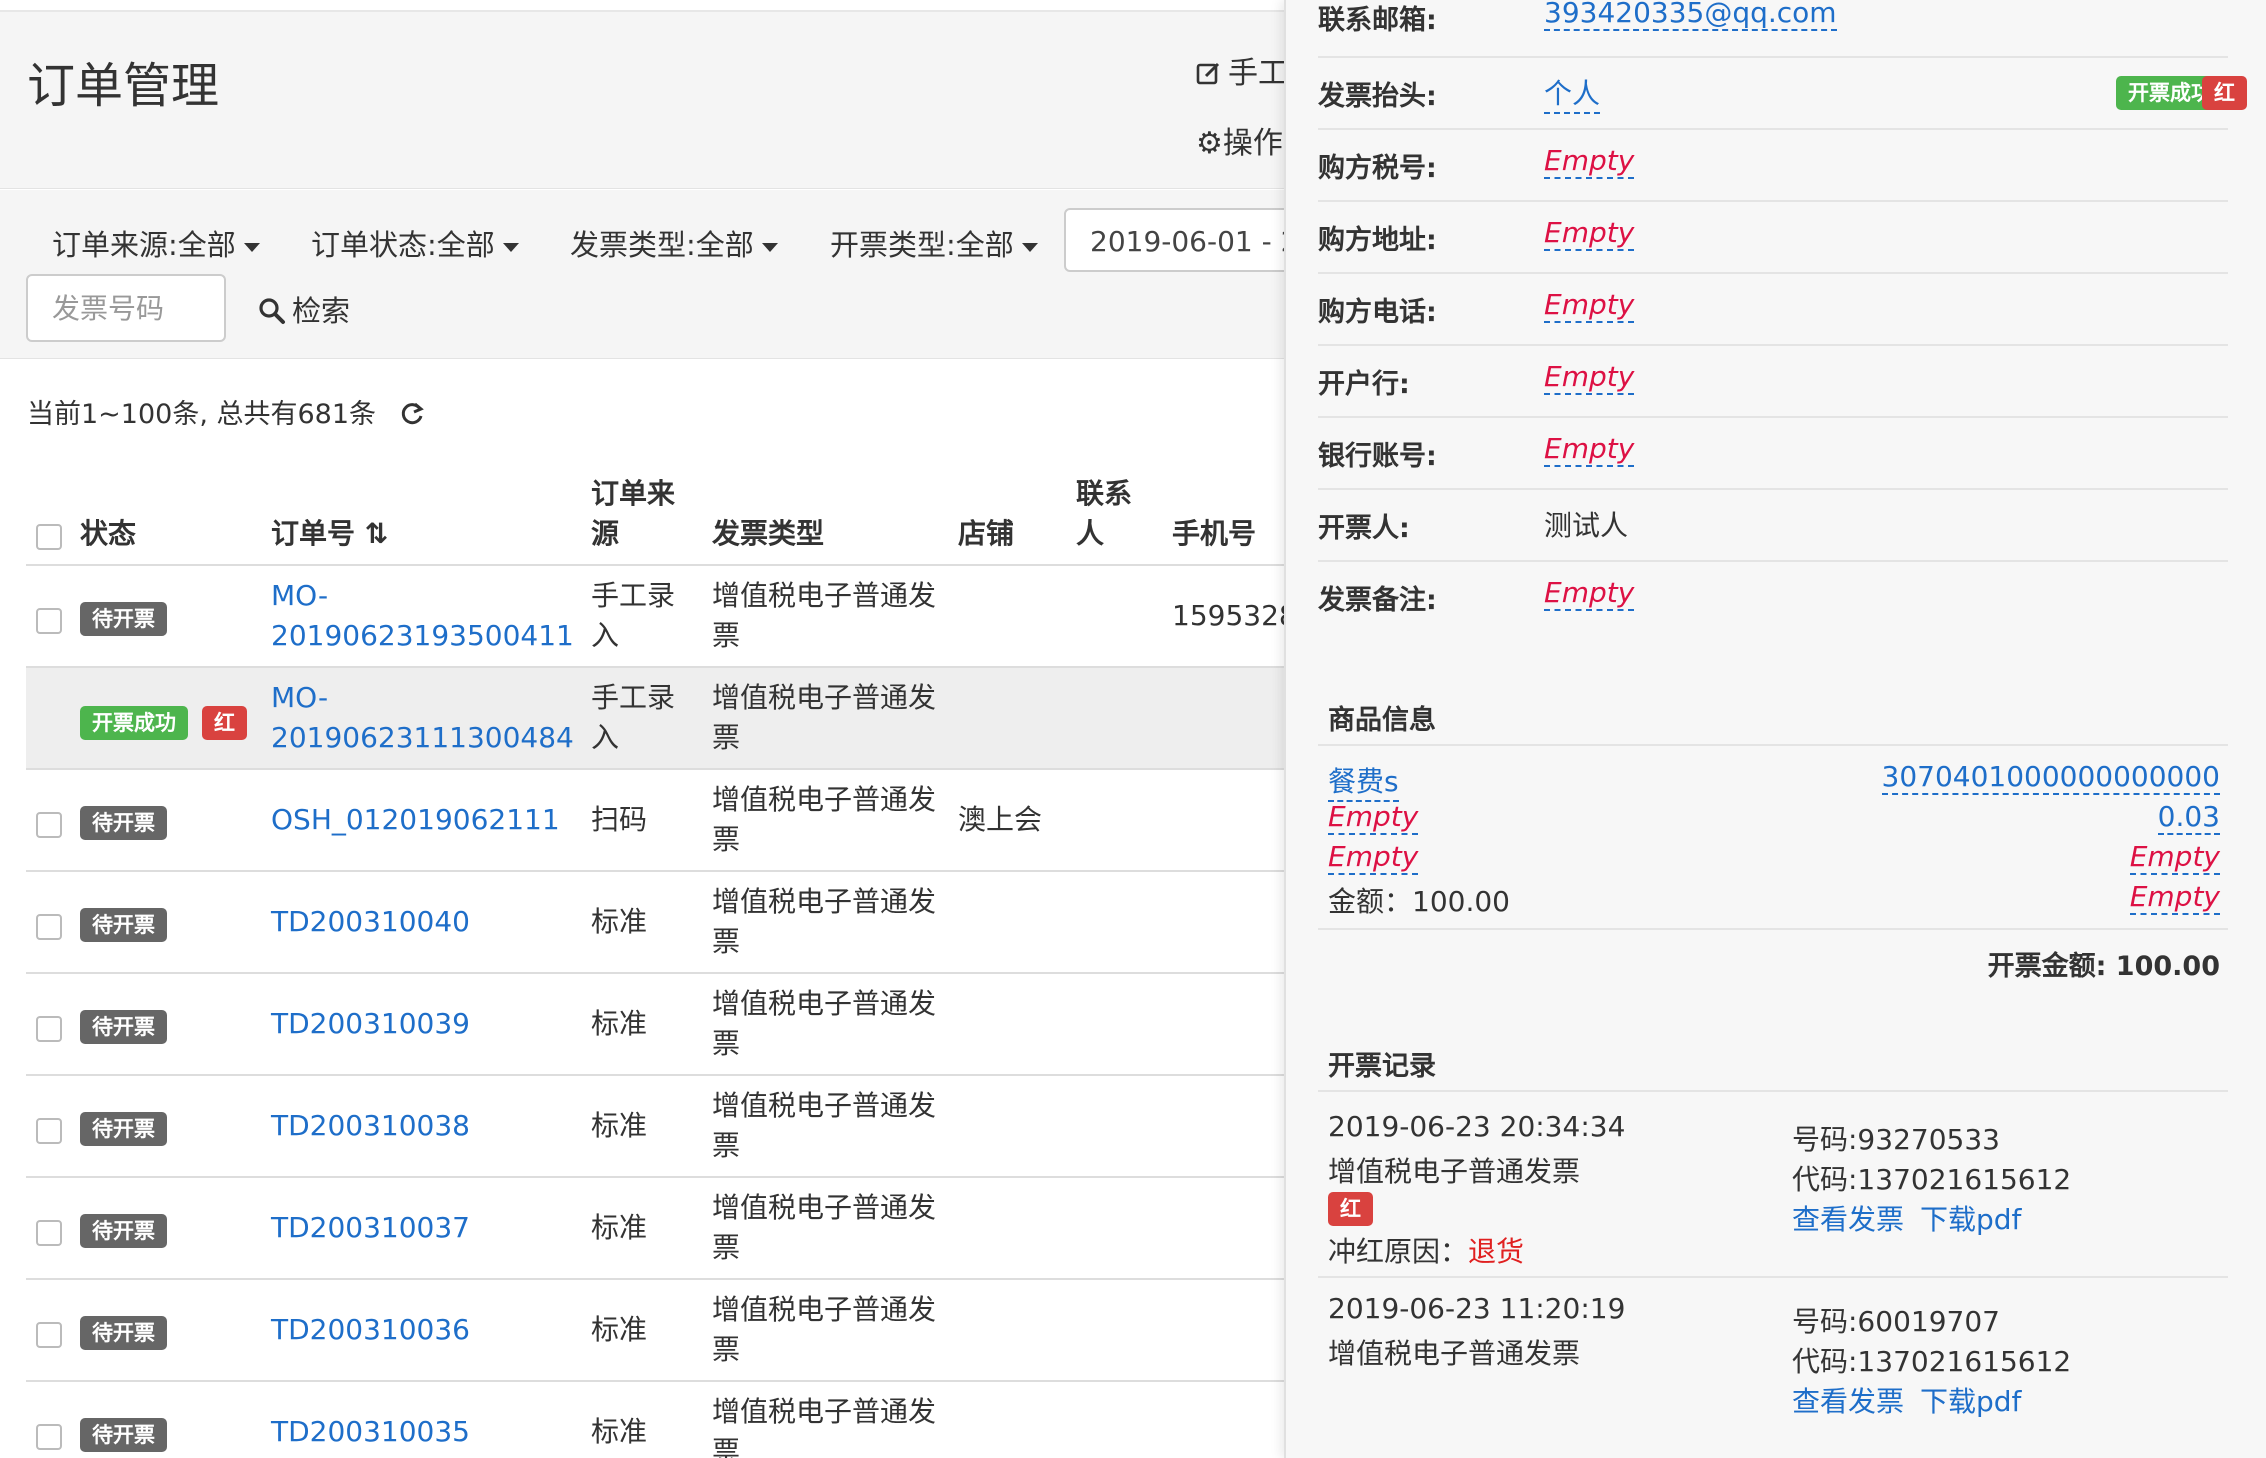  I want to click on refresh-icon, so click(412, 414).